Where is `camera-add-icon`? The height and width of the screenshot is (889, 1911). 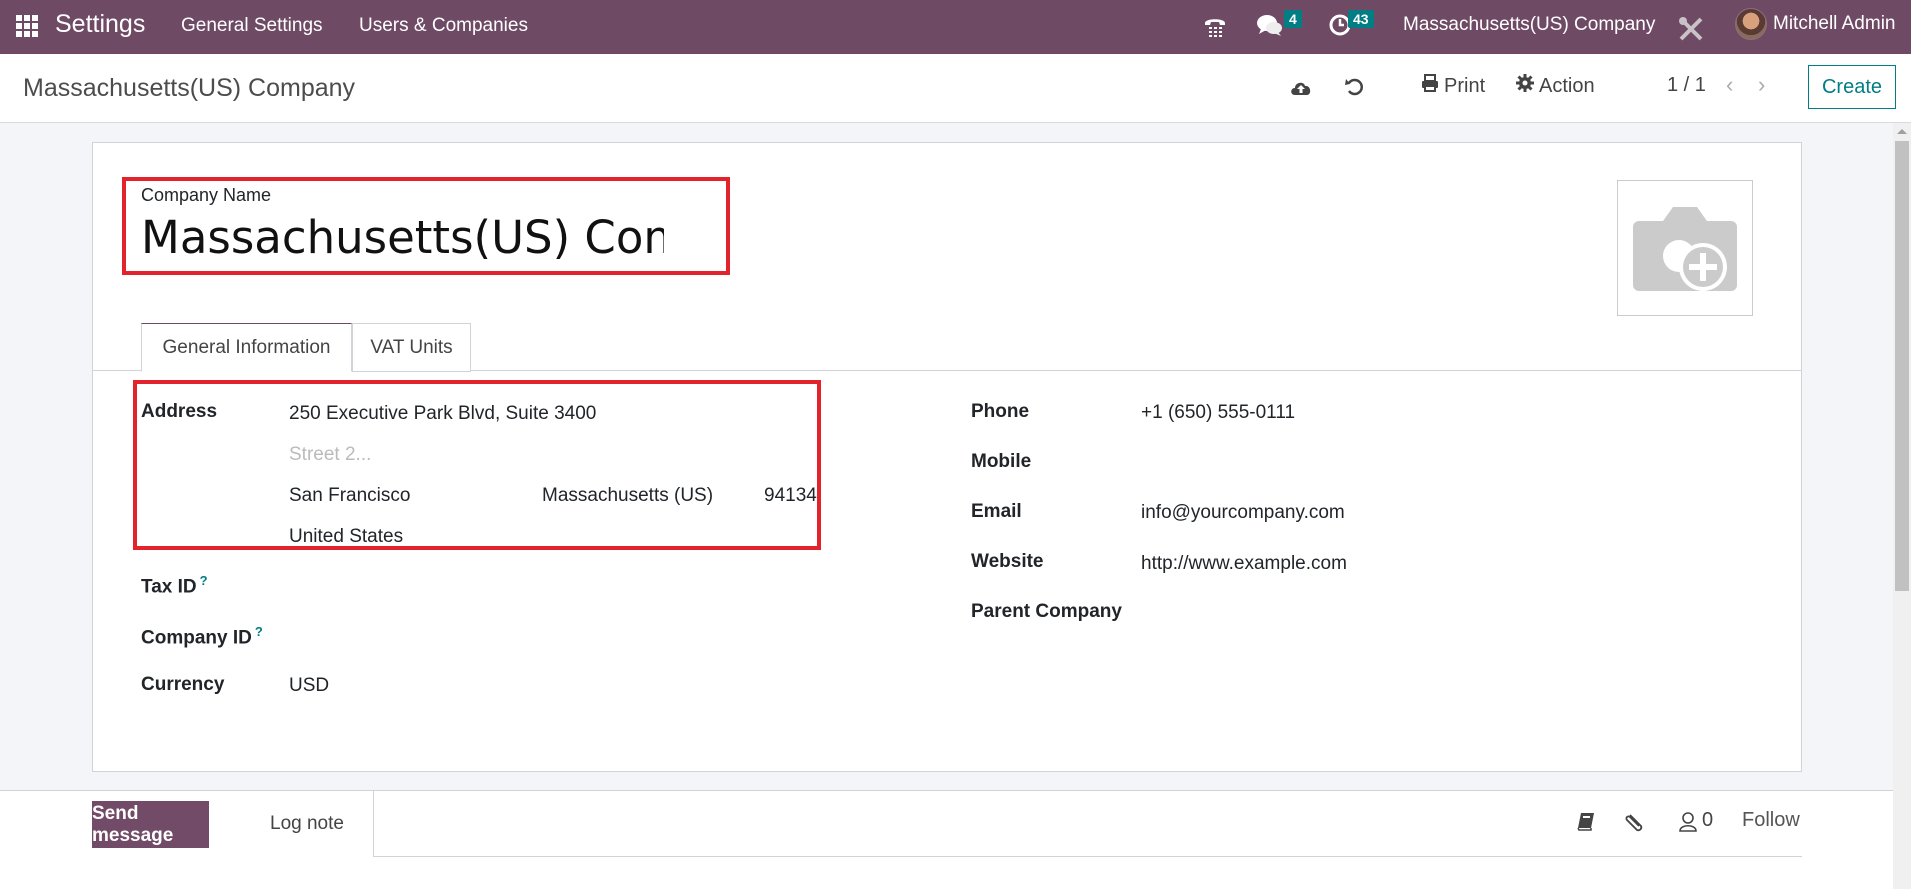
camera-add-icon is located at coordinates (1685, 248).